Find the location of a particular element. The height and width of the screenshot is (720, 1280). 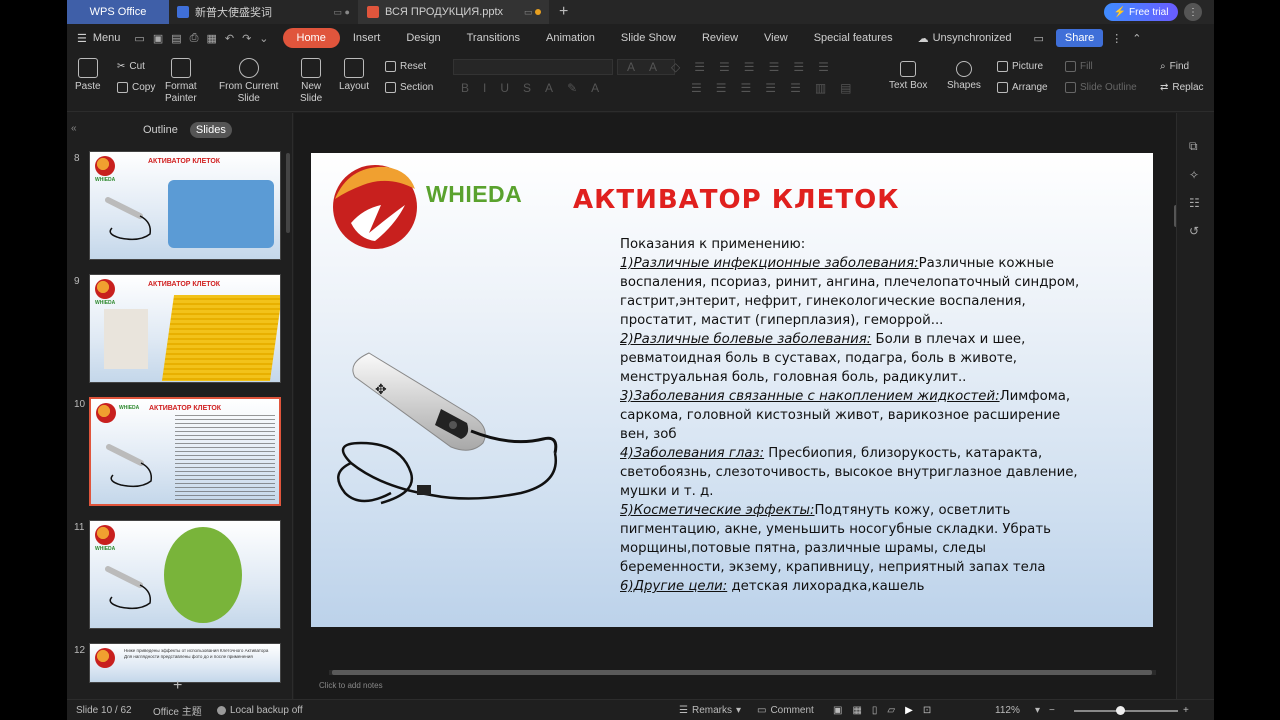

save-icon: ▣ is located at coordinates (158, 38).